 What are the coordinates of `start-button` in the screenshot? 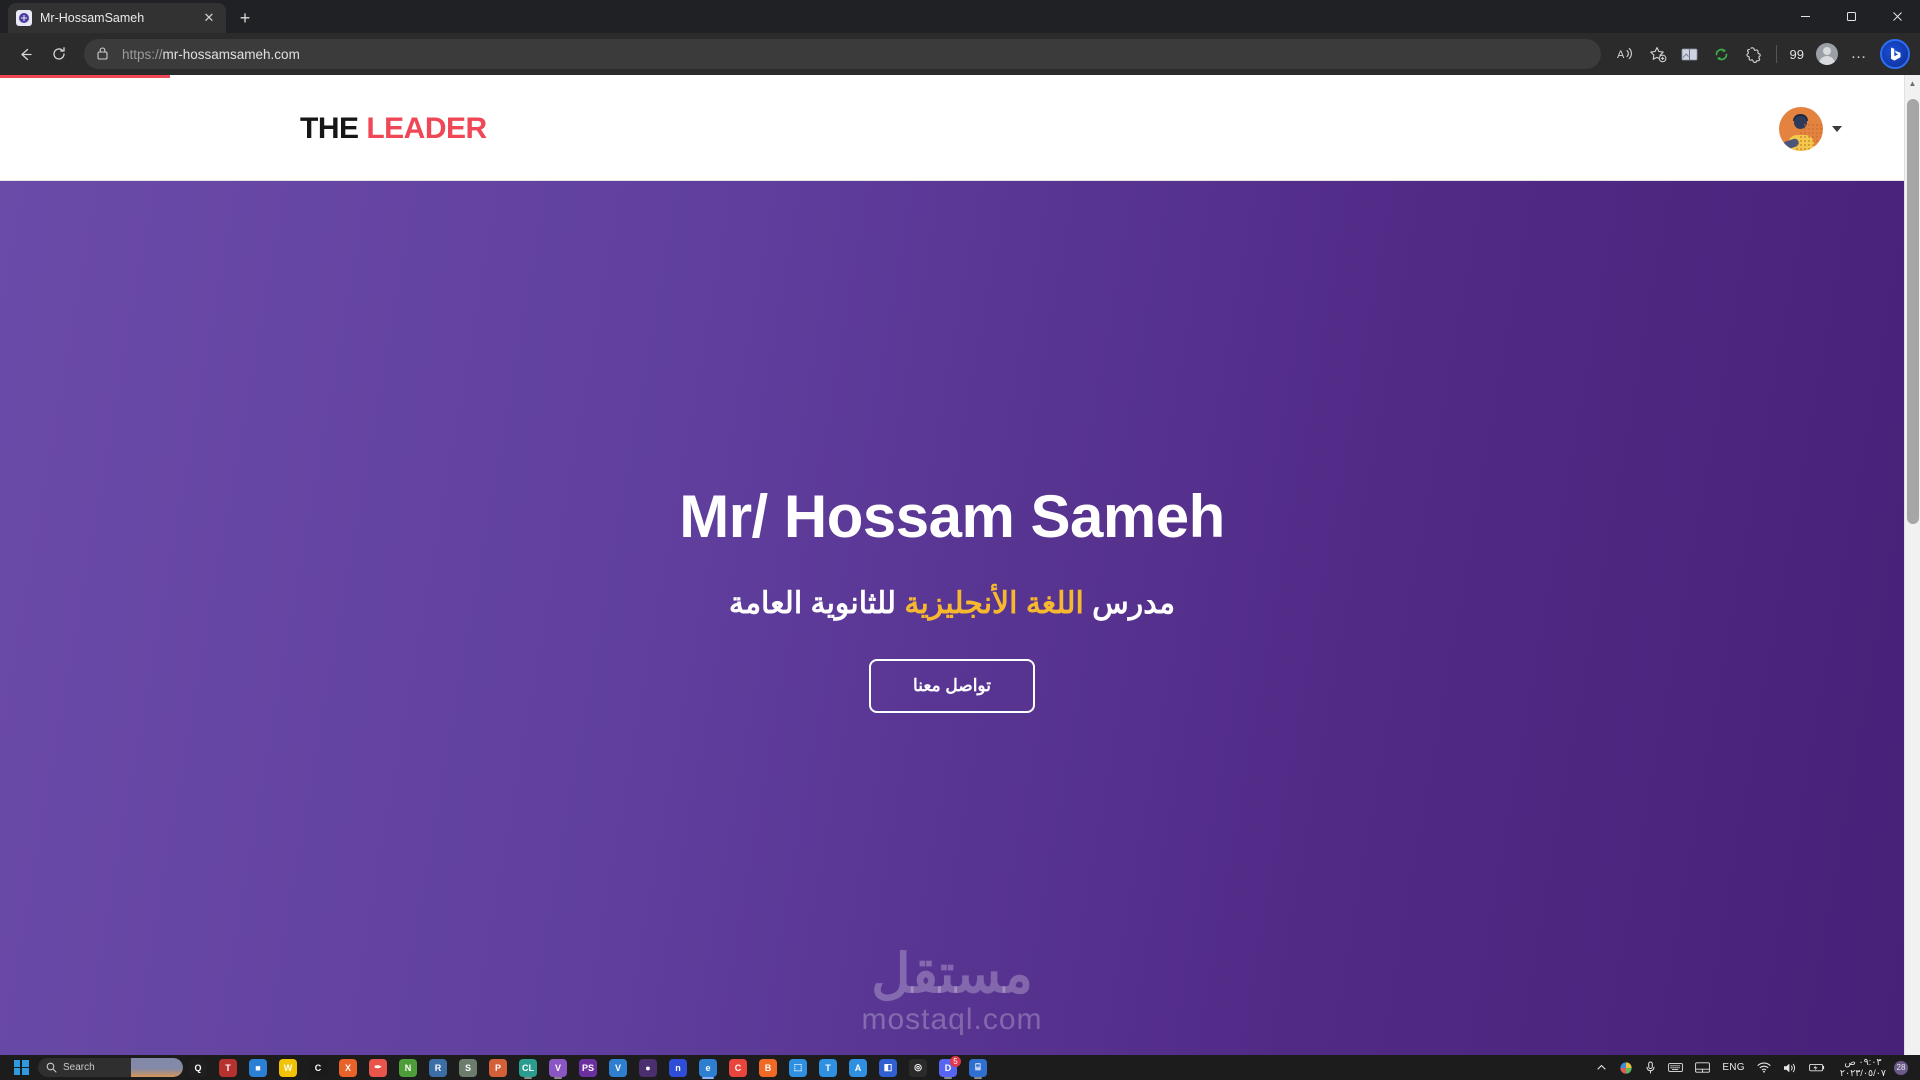 It's located at (21, 1067).